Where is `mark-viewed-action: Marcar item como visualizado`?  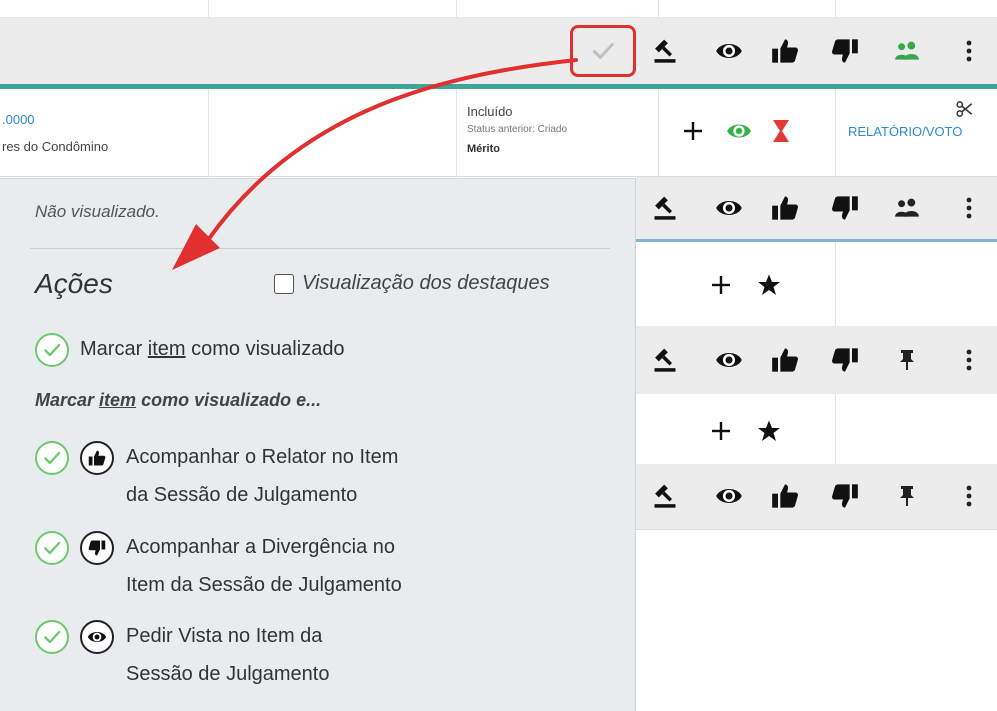 mark-viewed-action: Marcar item como visualizado is located at coordinates (212, 349).